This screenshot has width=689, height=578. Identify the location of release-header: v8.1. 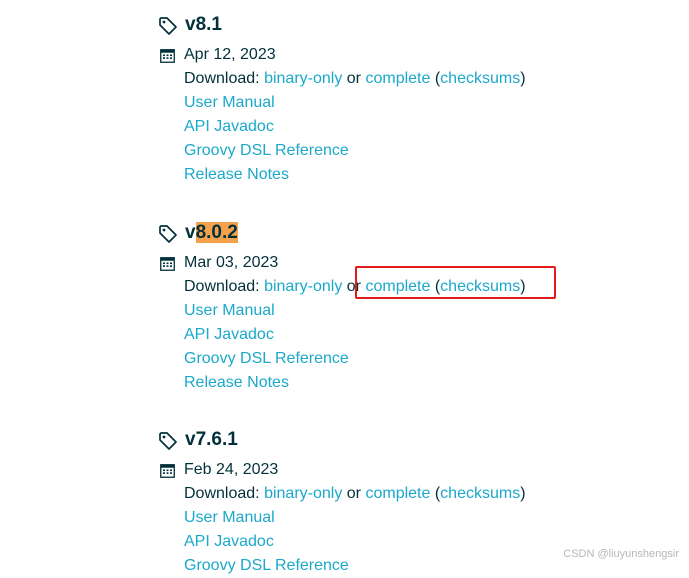
(368, 26).